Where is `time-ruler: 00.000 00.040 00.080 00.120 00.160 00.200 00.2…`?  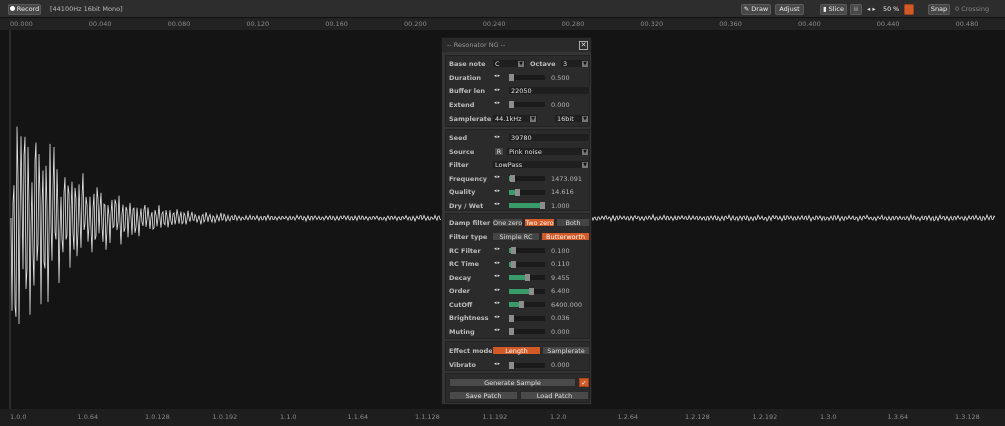
time-ruler: 00.000 00.040 00.080 00.120 00.160 00.200 00.2… is located at coordinates (502, 24).